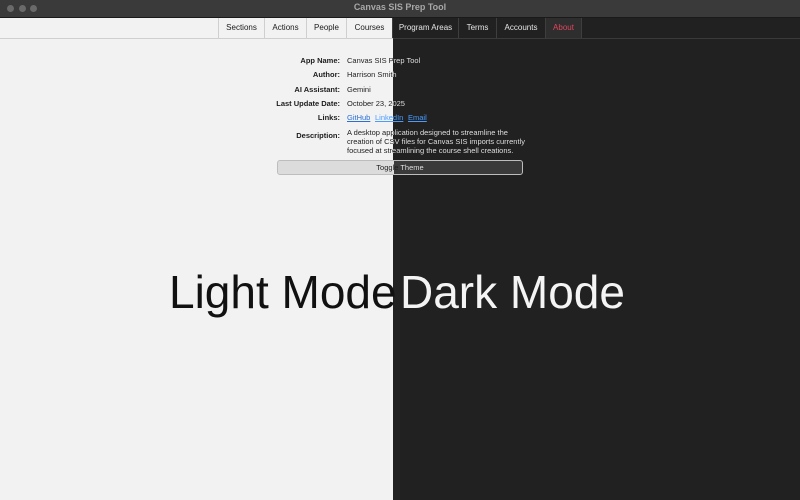 Image resolution: width=800 pixels, height=500 pixels. Describe the element at coordinates (328, 117) in the screenshot. I see `links-label: Links:` at that location.